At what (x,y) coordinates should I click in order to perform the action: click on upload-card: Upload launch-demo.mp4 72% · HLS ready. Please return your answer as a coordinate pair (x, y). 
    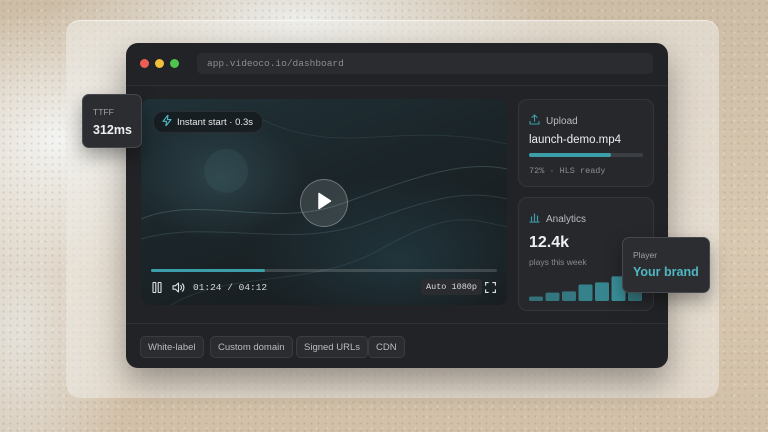
    Looking at the image, I should click on (586, 143).